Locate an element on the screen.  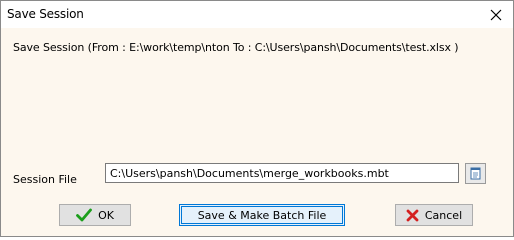
save-and-make-batch-label: Save & Make Batch File is located at coordinates (262, 215).